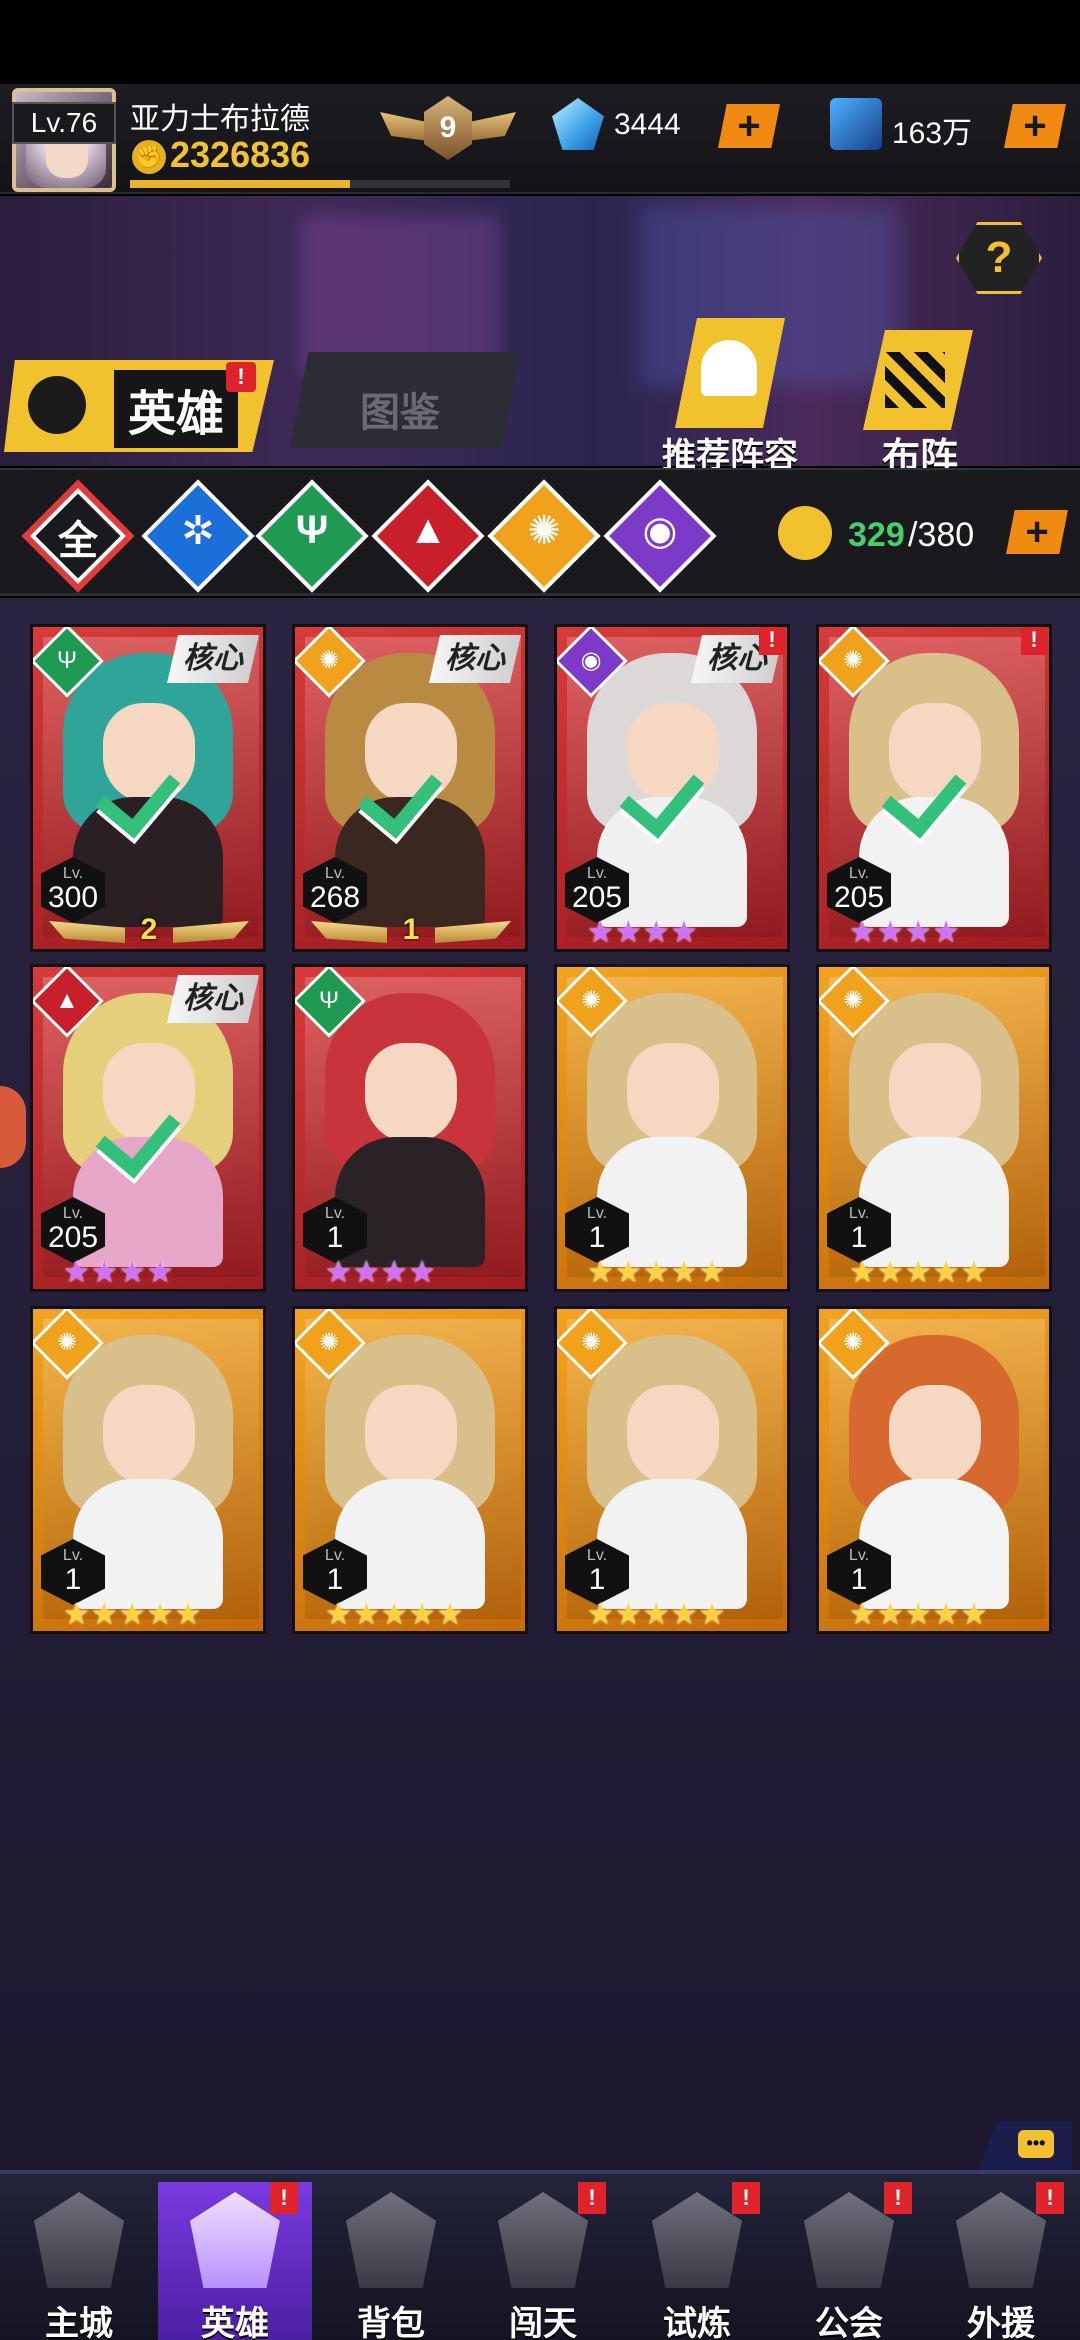 The width and height of the screenshot is (1080, 2340). I want to click on support-gear-icon, so click(1001, 2240).